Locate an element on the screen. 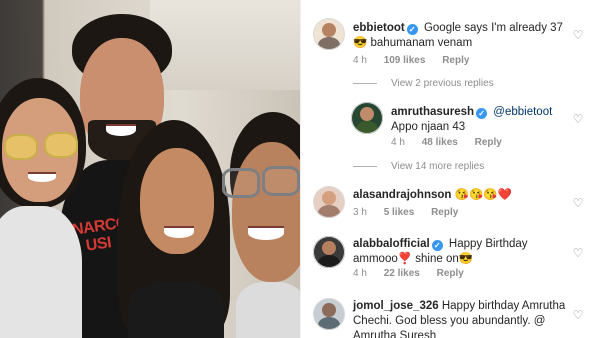  woman-center-smile is located at coordinates (179, 232).